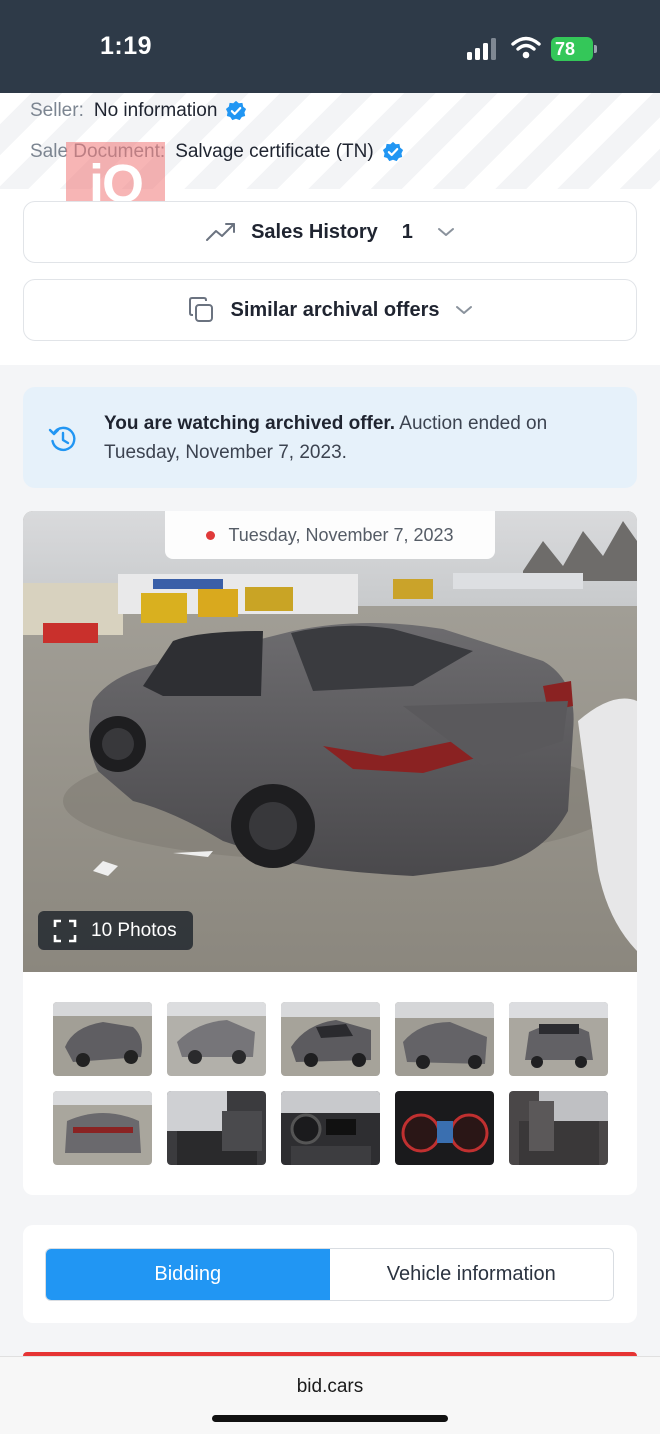 The image size is (660, 1434). I want to click on seller-row: Seller: No information, so click(138, 111).